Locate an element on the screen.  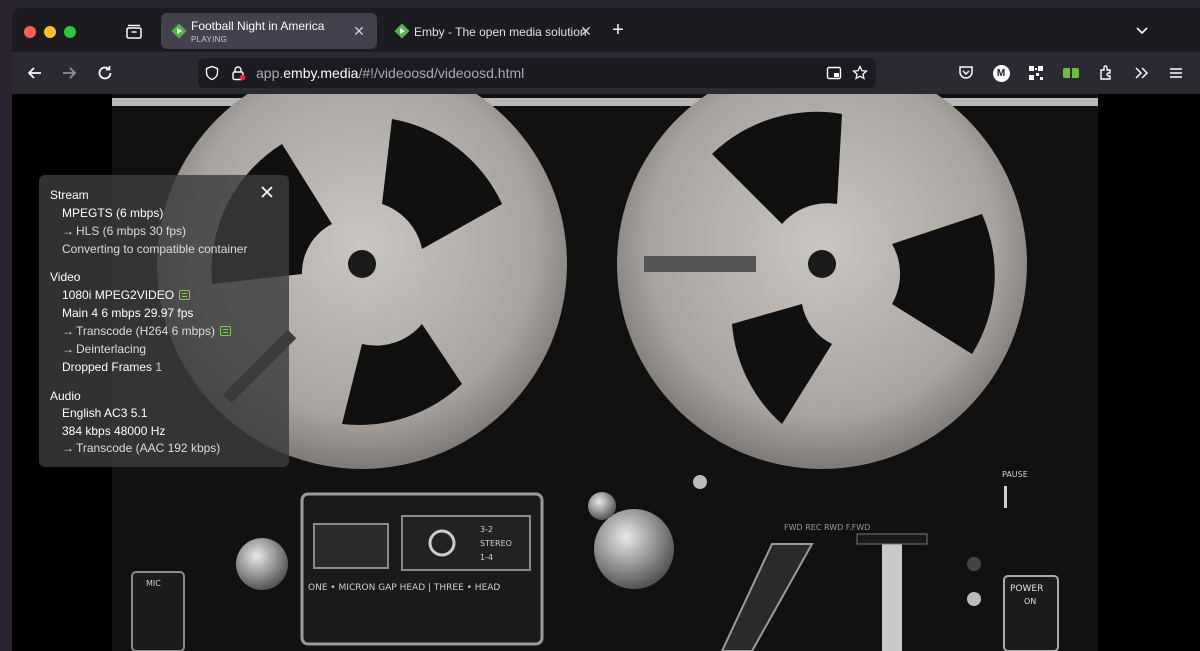
tab-emby: Emby - The open media solution ✕ is located at coordinates (489, 31).